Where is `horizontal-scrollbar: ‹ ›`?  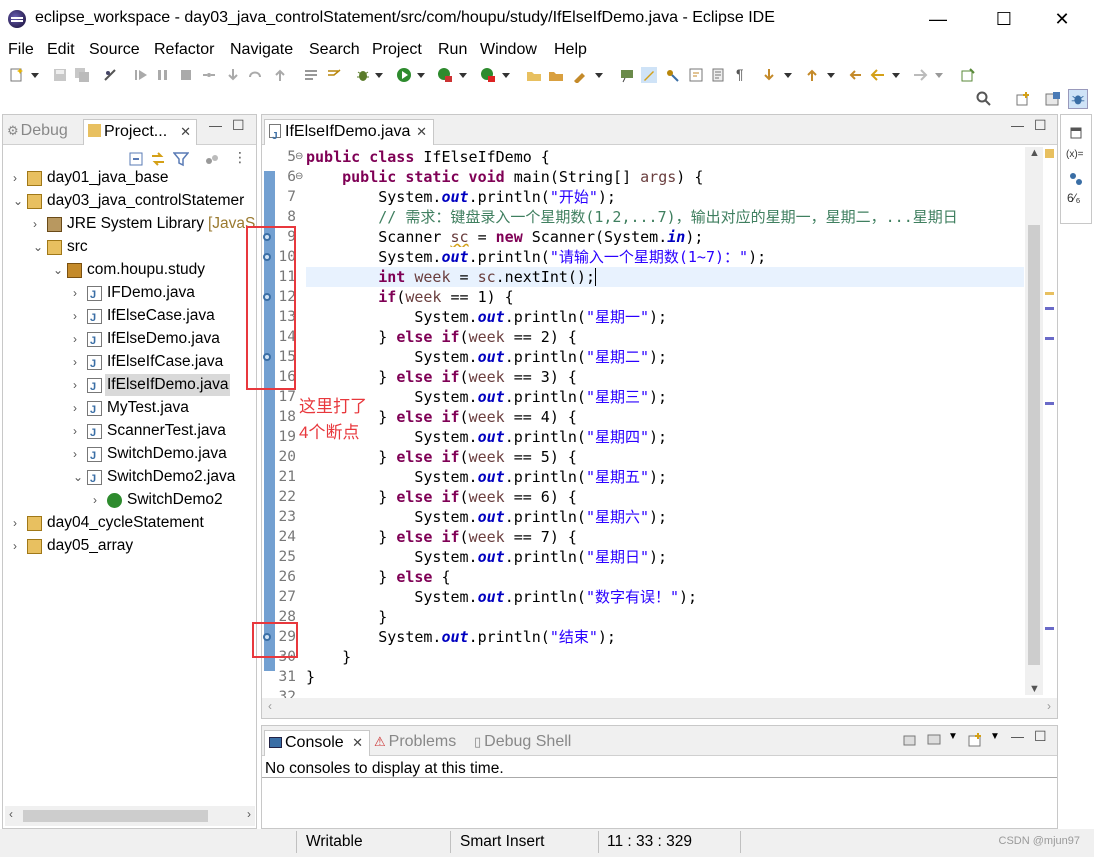
horizontal-scrollbar: ‹ › is located at coordinates (130, 816).